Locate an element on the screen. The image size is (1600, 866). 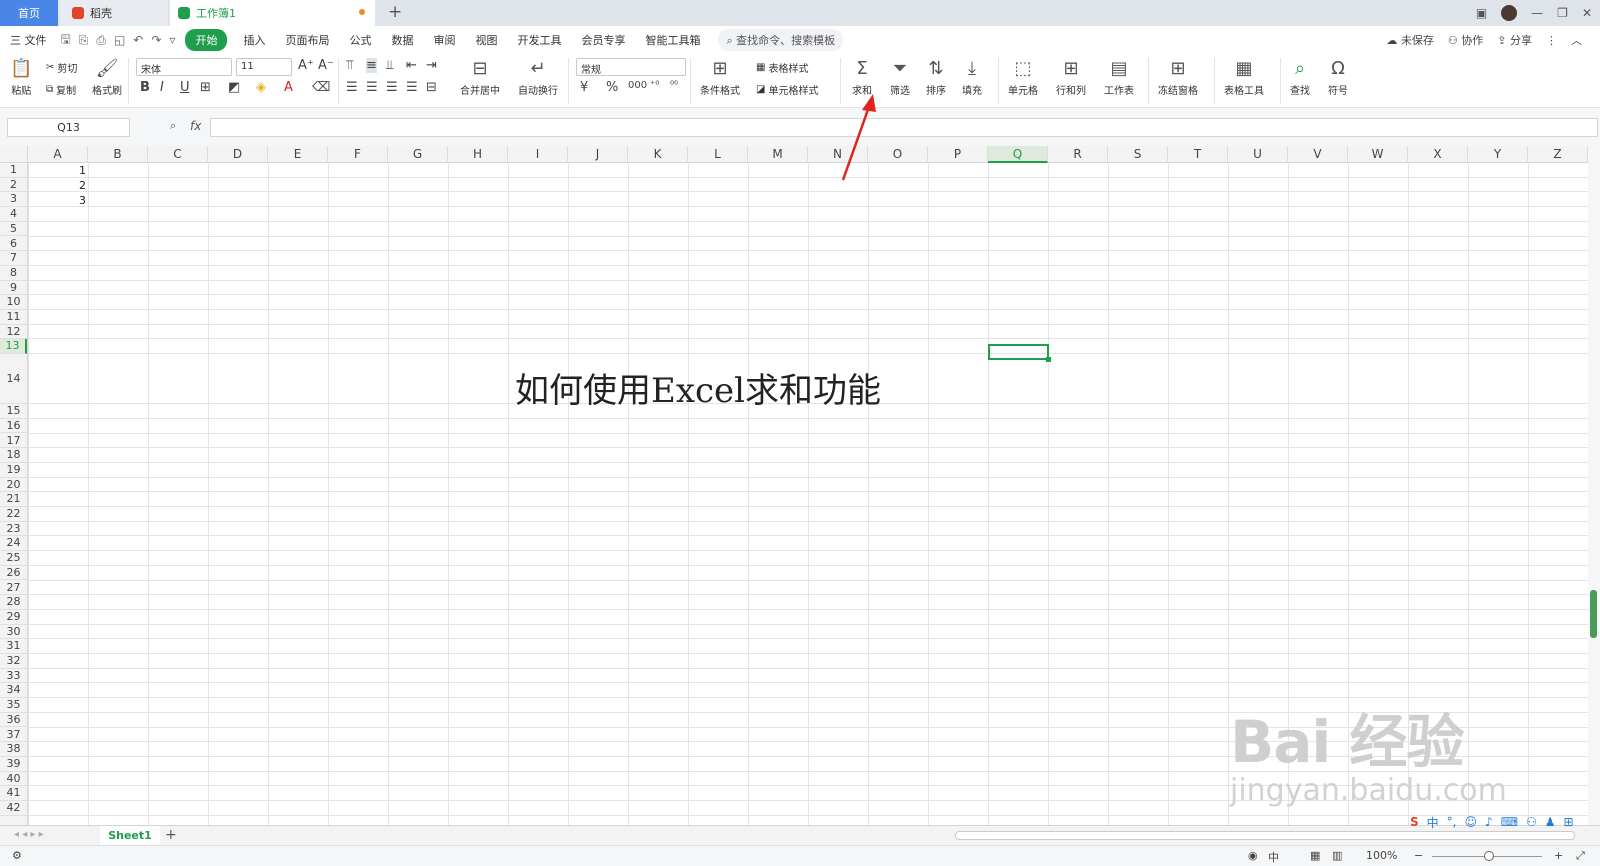
cell-a1: 1 is located at coordinates (57, 170).